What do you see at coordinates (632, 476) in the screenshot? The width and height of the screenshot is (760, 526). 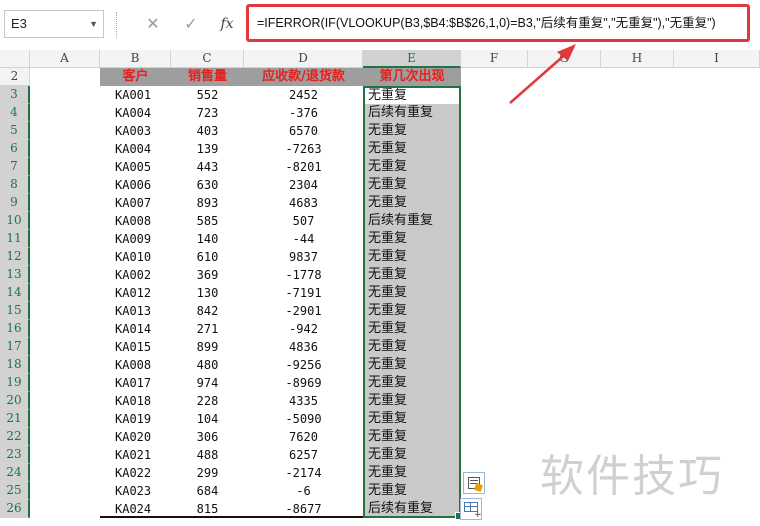 I see `watermark: 软件技巧` at bounding box center [632, 476].